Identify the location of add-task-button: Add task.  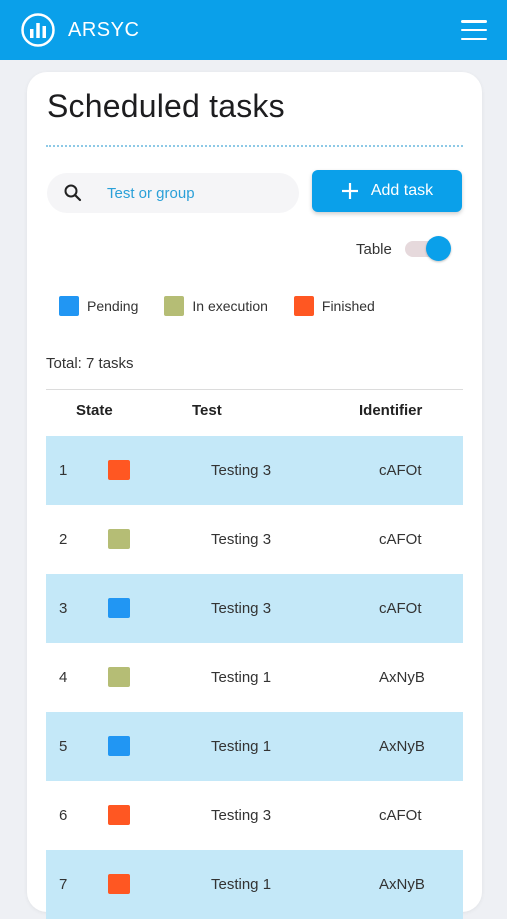
(387, 191).